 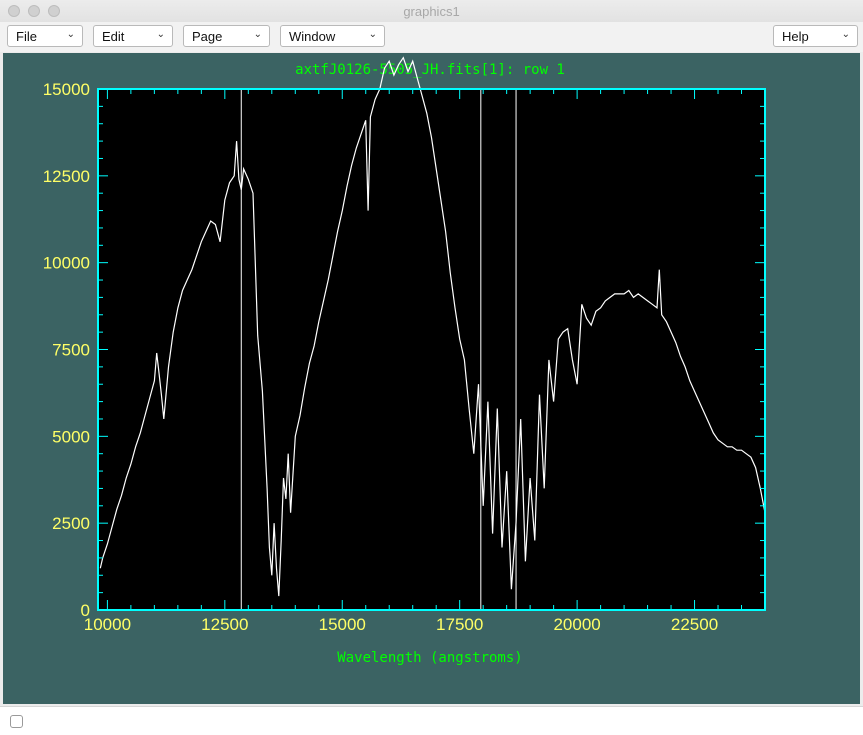 What do you see at coordinates (576, 624) in the screenshot?
I see `x-tick-label: 20000` at bounding box center [576, 624].